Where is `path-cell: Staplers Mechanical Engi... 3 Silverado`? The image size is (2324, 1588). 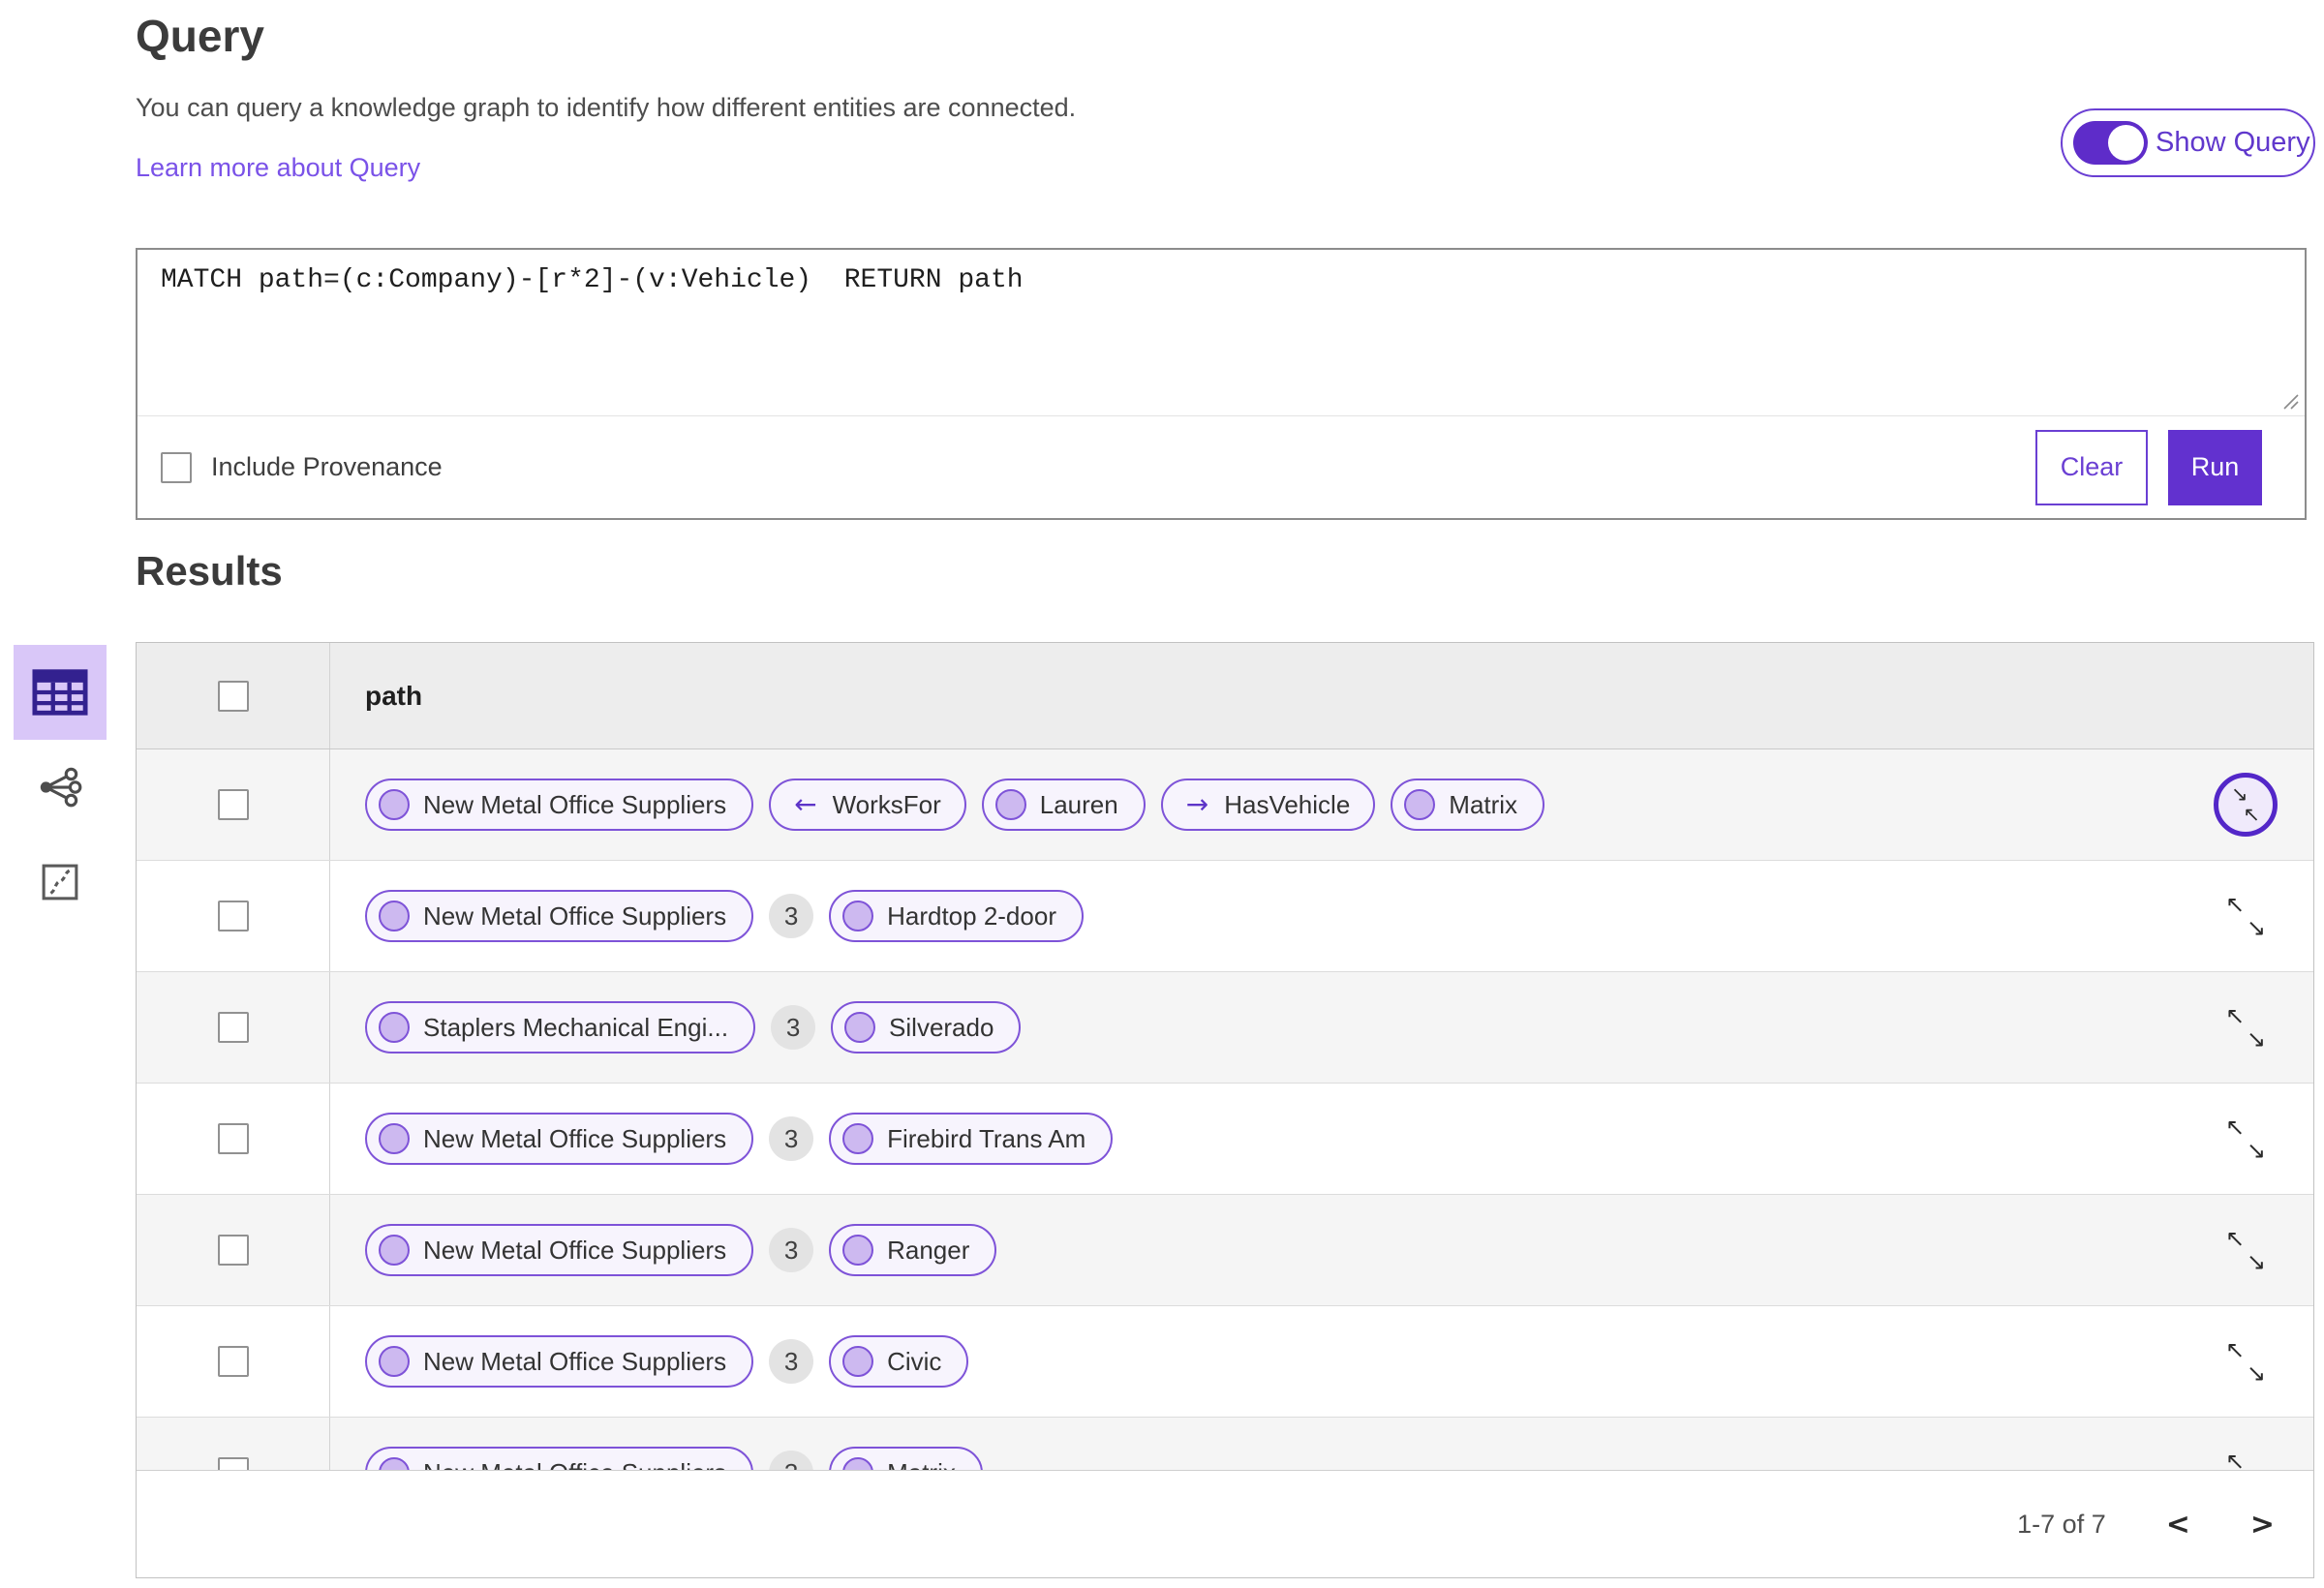 path-cell: Staplers Mechanical Engi... 3 Silverado is located at coordinates (1254, 1027).